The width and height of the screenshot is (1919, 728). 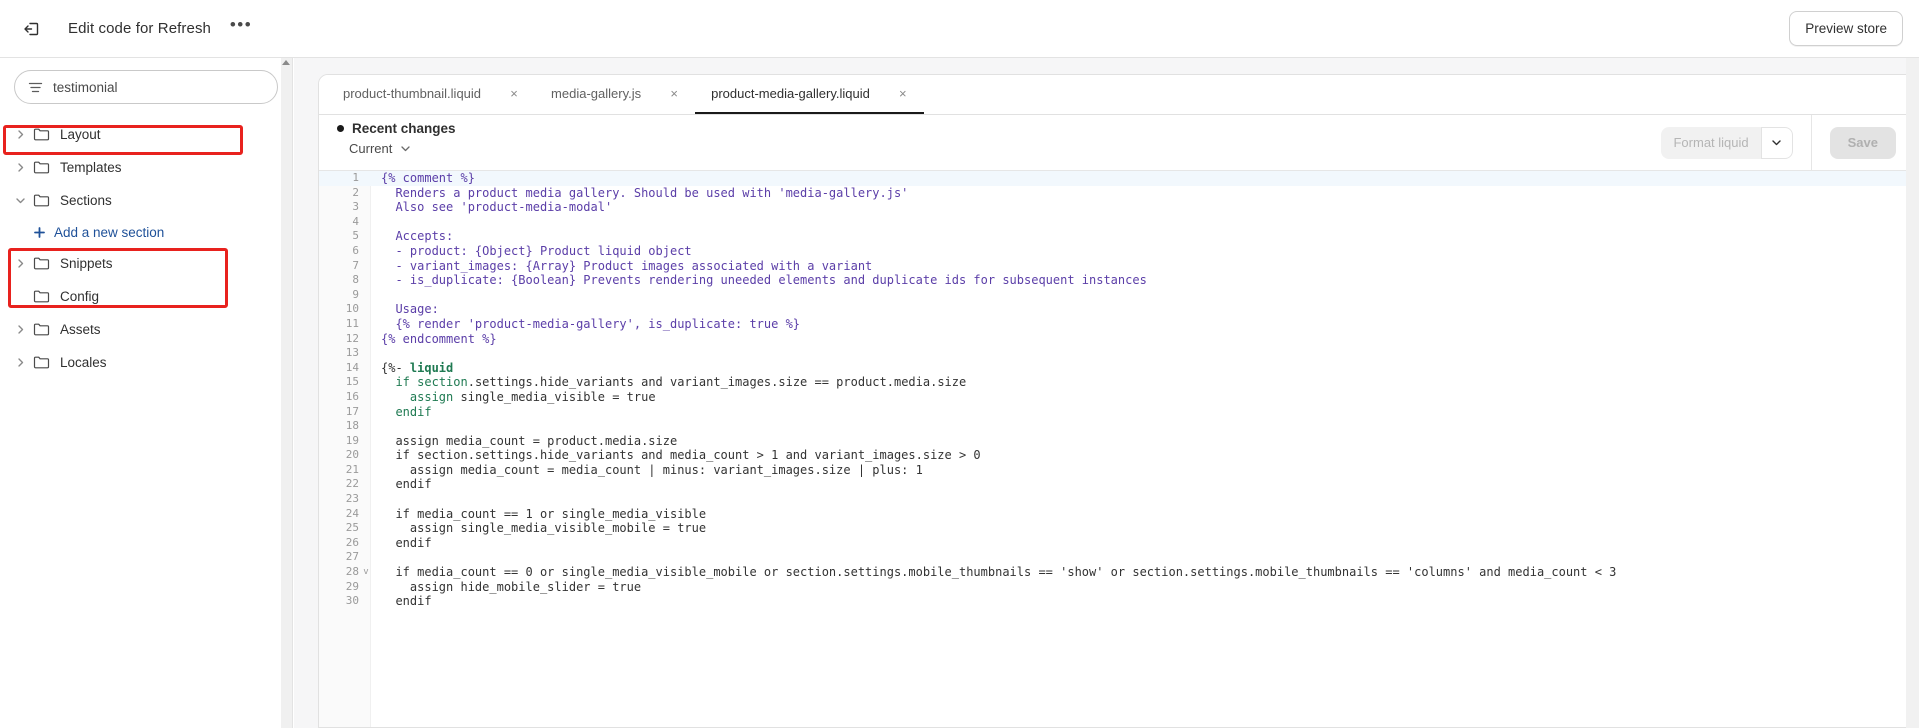 I want to click on code-line: 14 {%- liquid, so click(x=1118, y=368).